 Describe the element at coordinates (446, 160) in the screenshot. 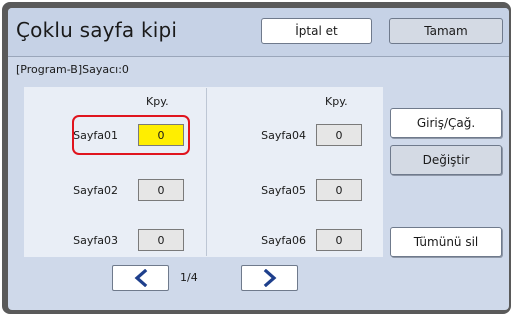

I see `change-button: Değiştir` at that location.